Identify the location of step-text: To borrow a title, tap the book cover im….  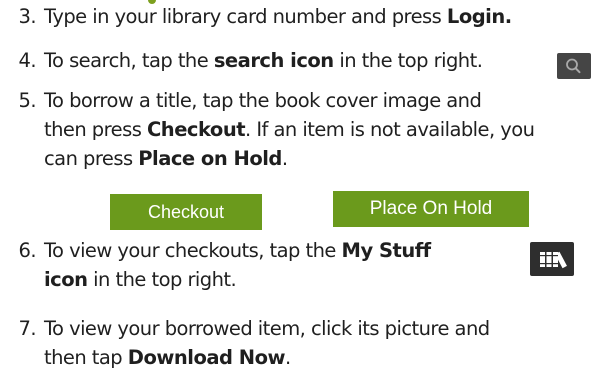
(263, 100).